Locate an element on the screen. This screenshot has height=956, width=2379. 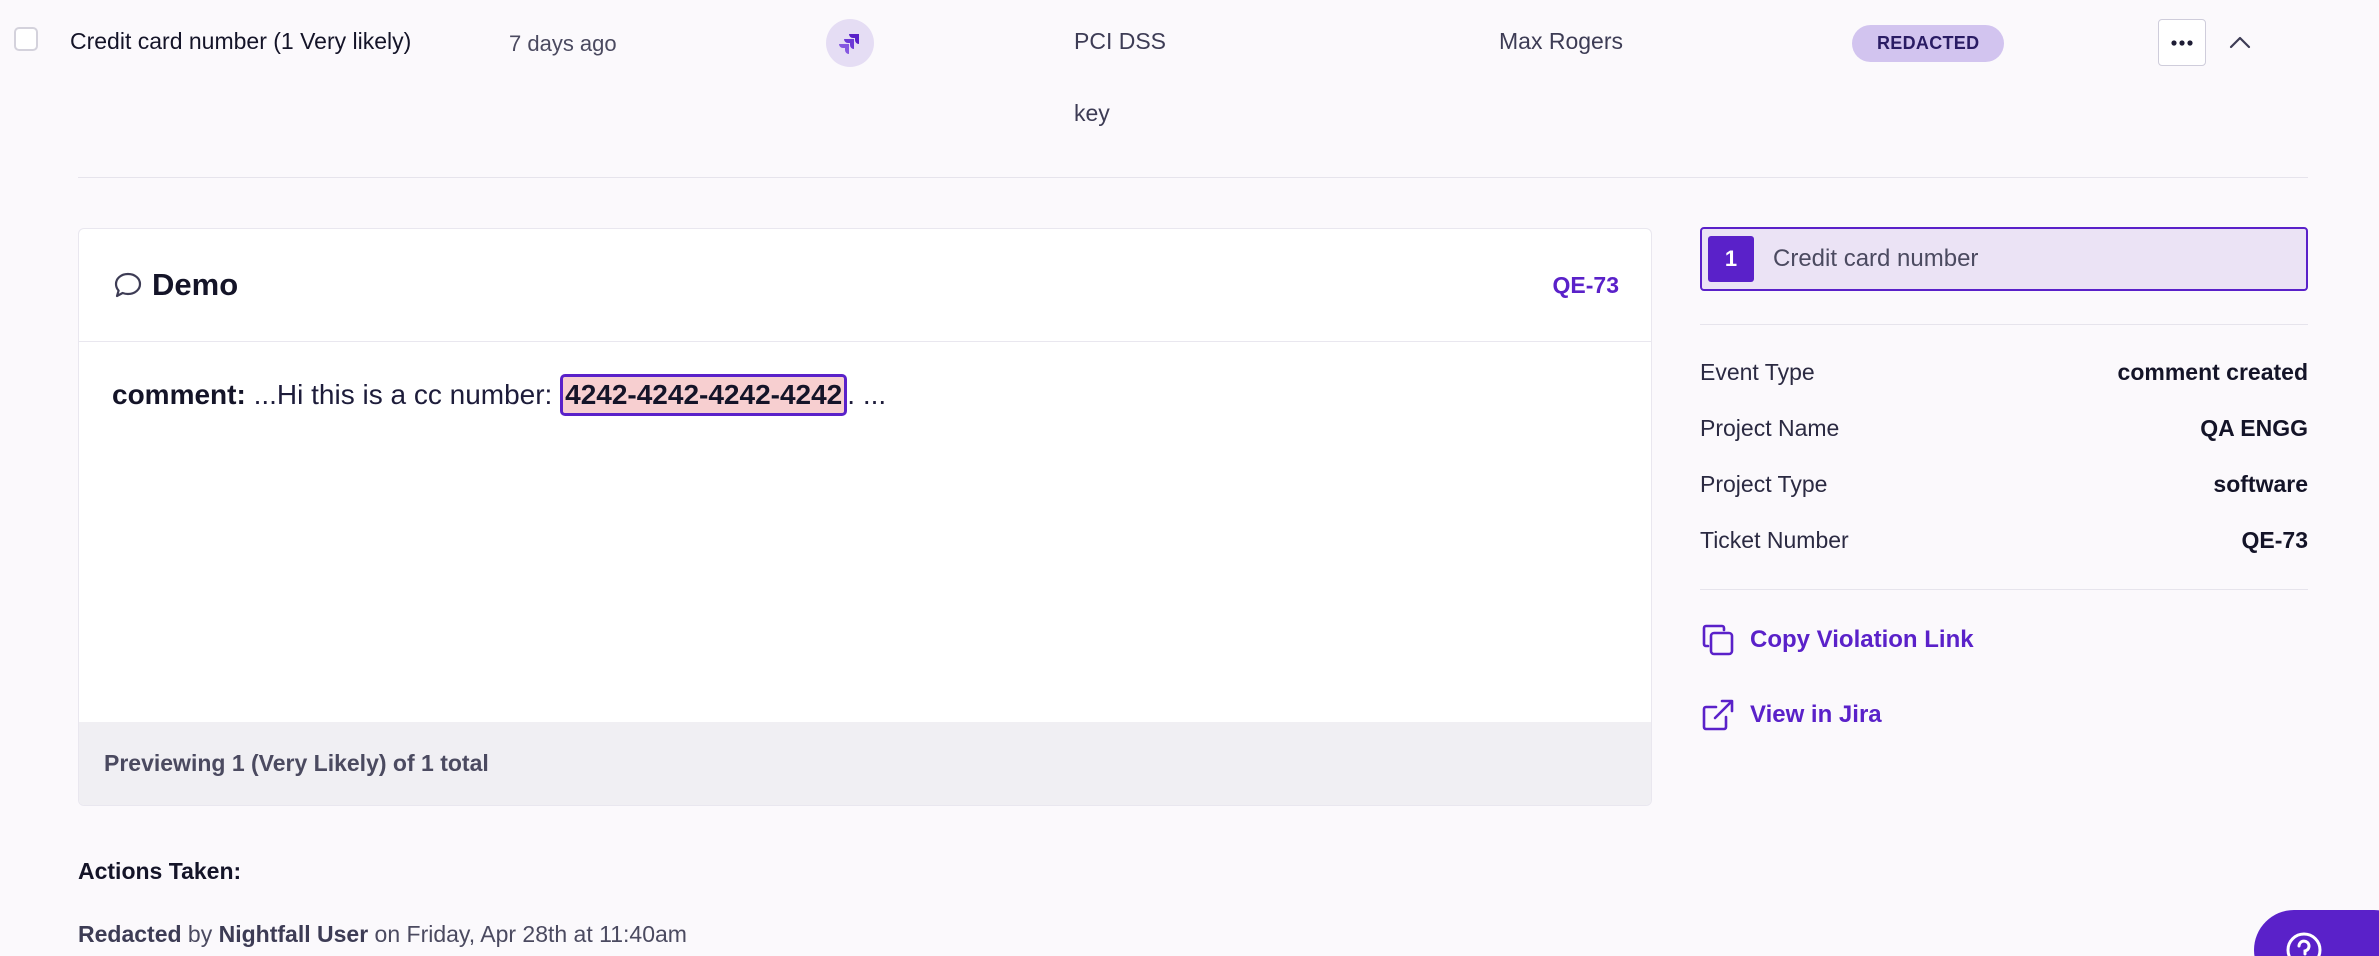
policy-name-extra: key is located at coordinates (1092, 113).